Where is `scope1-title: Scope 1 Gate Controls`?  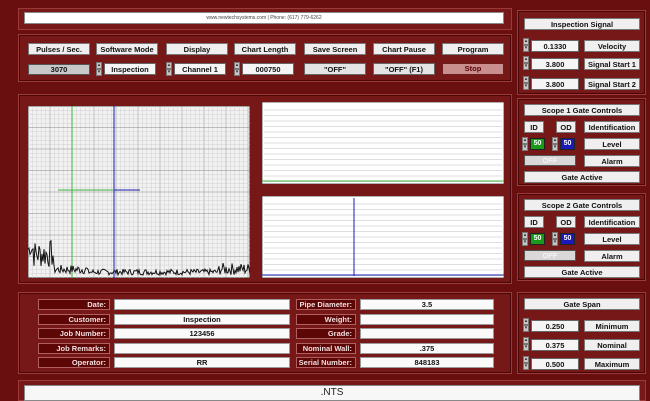
scope1-title: Scope 1 Gate Controls is located at coordinates (582, 110).